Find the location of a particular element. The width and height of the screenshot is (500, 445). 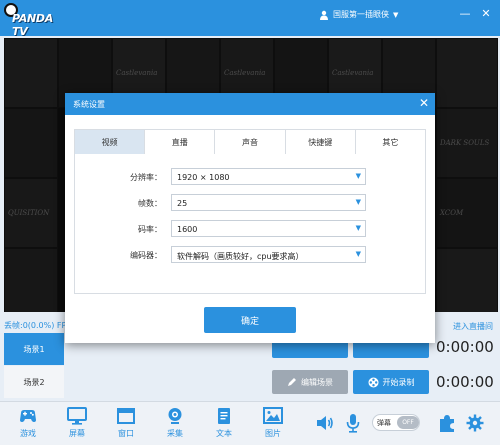

tool-capture-label: 采集 is located at coordinates (175, 433).